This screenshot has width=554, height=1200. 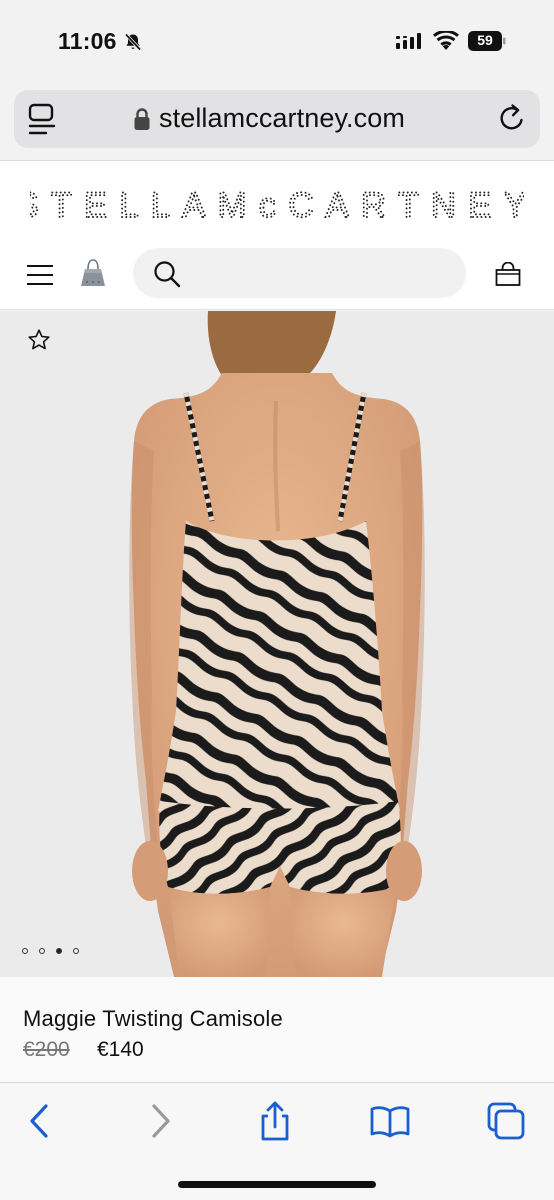 What do you see at coordinates (282, 118) in the screenshot?
I see `url-text: stellamccartney.com` at bounding box center [282, 118].